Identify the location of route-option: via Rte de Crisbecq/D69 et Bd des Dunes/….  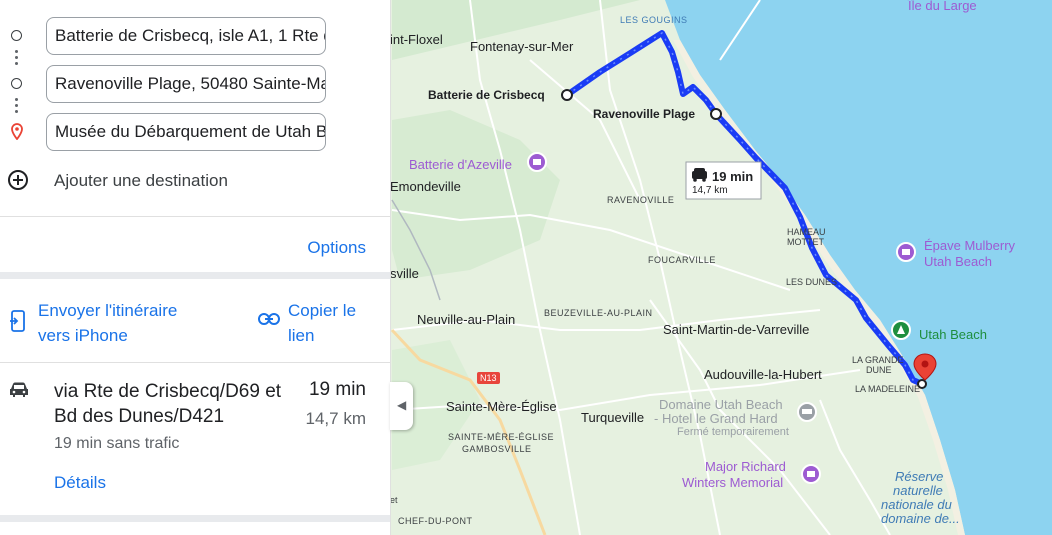
(195, 439).